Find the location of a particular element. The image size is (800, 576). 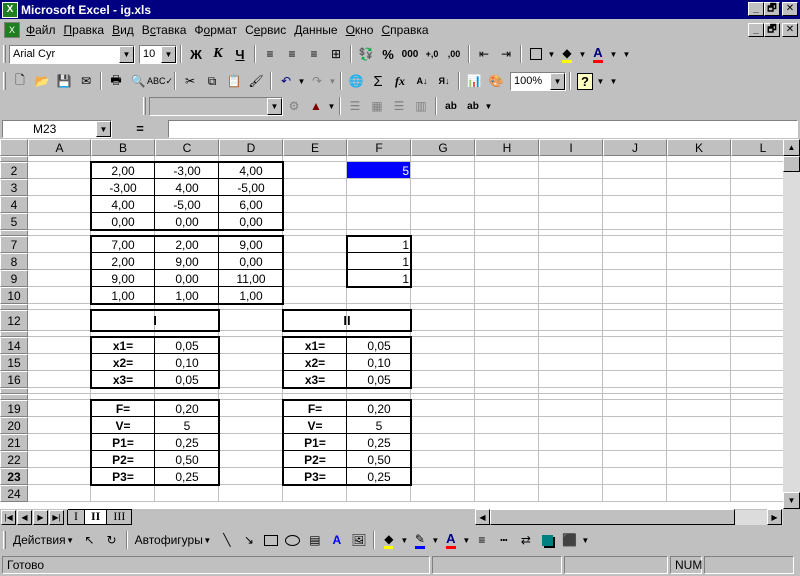

cell-D2: 4,00 is located at coordinates (251, 170).